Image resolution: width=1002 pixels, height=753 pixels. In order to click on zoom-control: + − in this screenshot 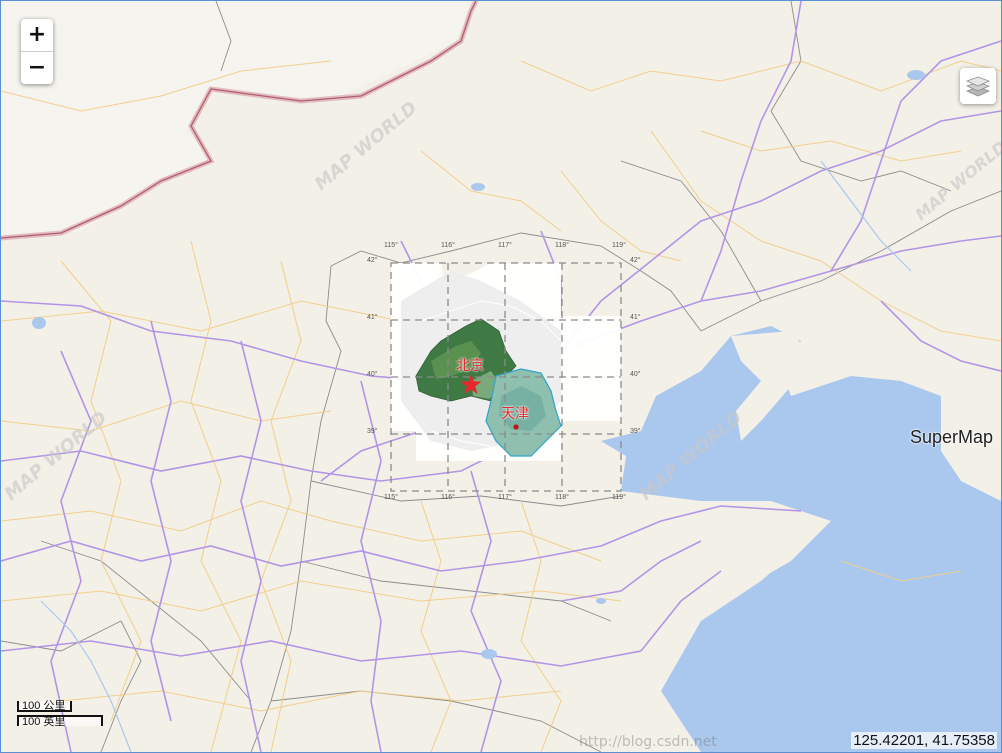, I will do `click(37, 51)`.